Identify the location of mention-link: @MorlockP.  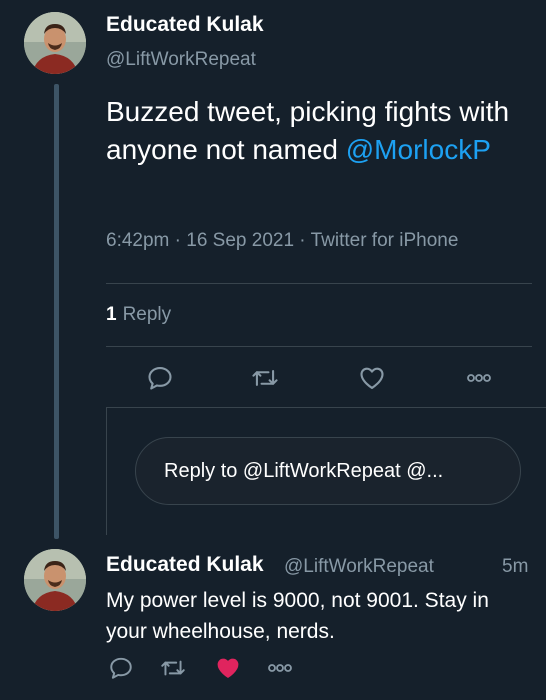
(418, 149).